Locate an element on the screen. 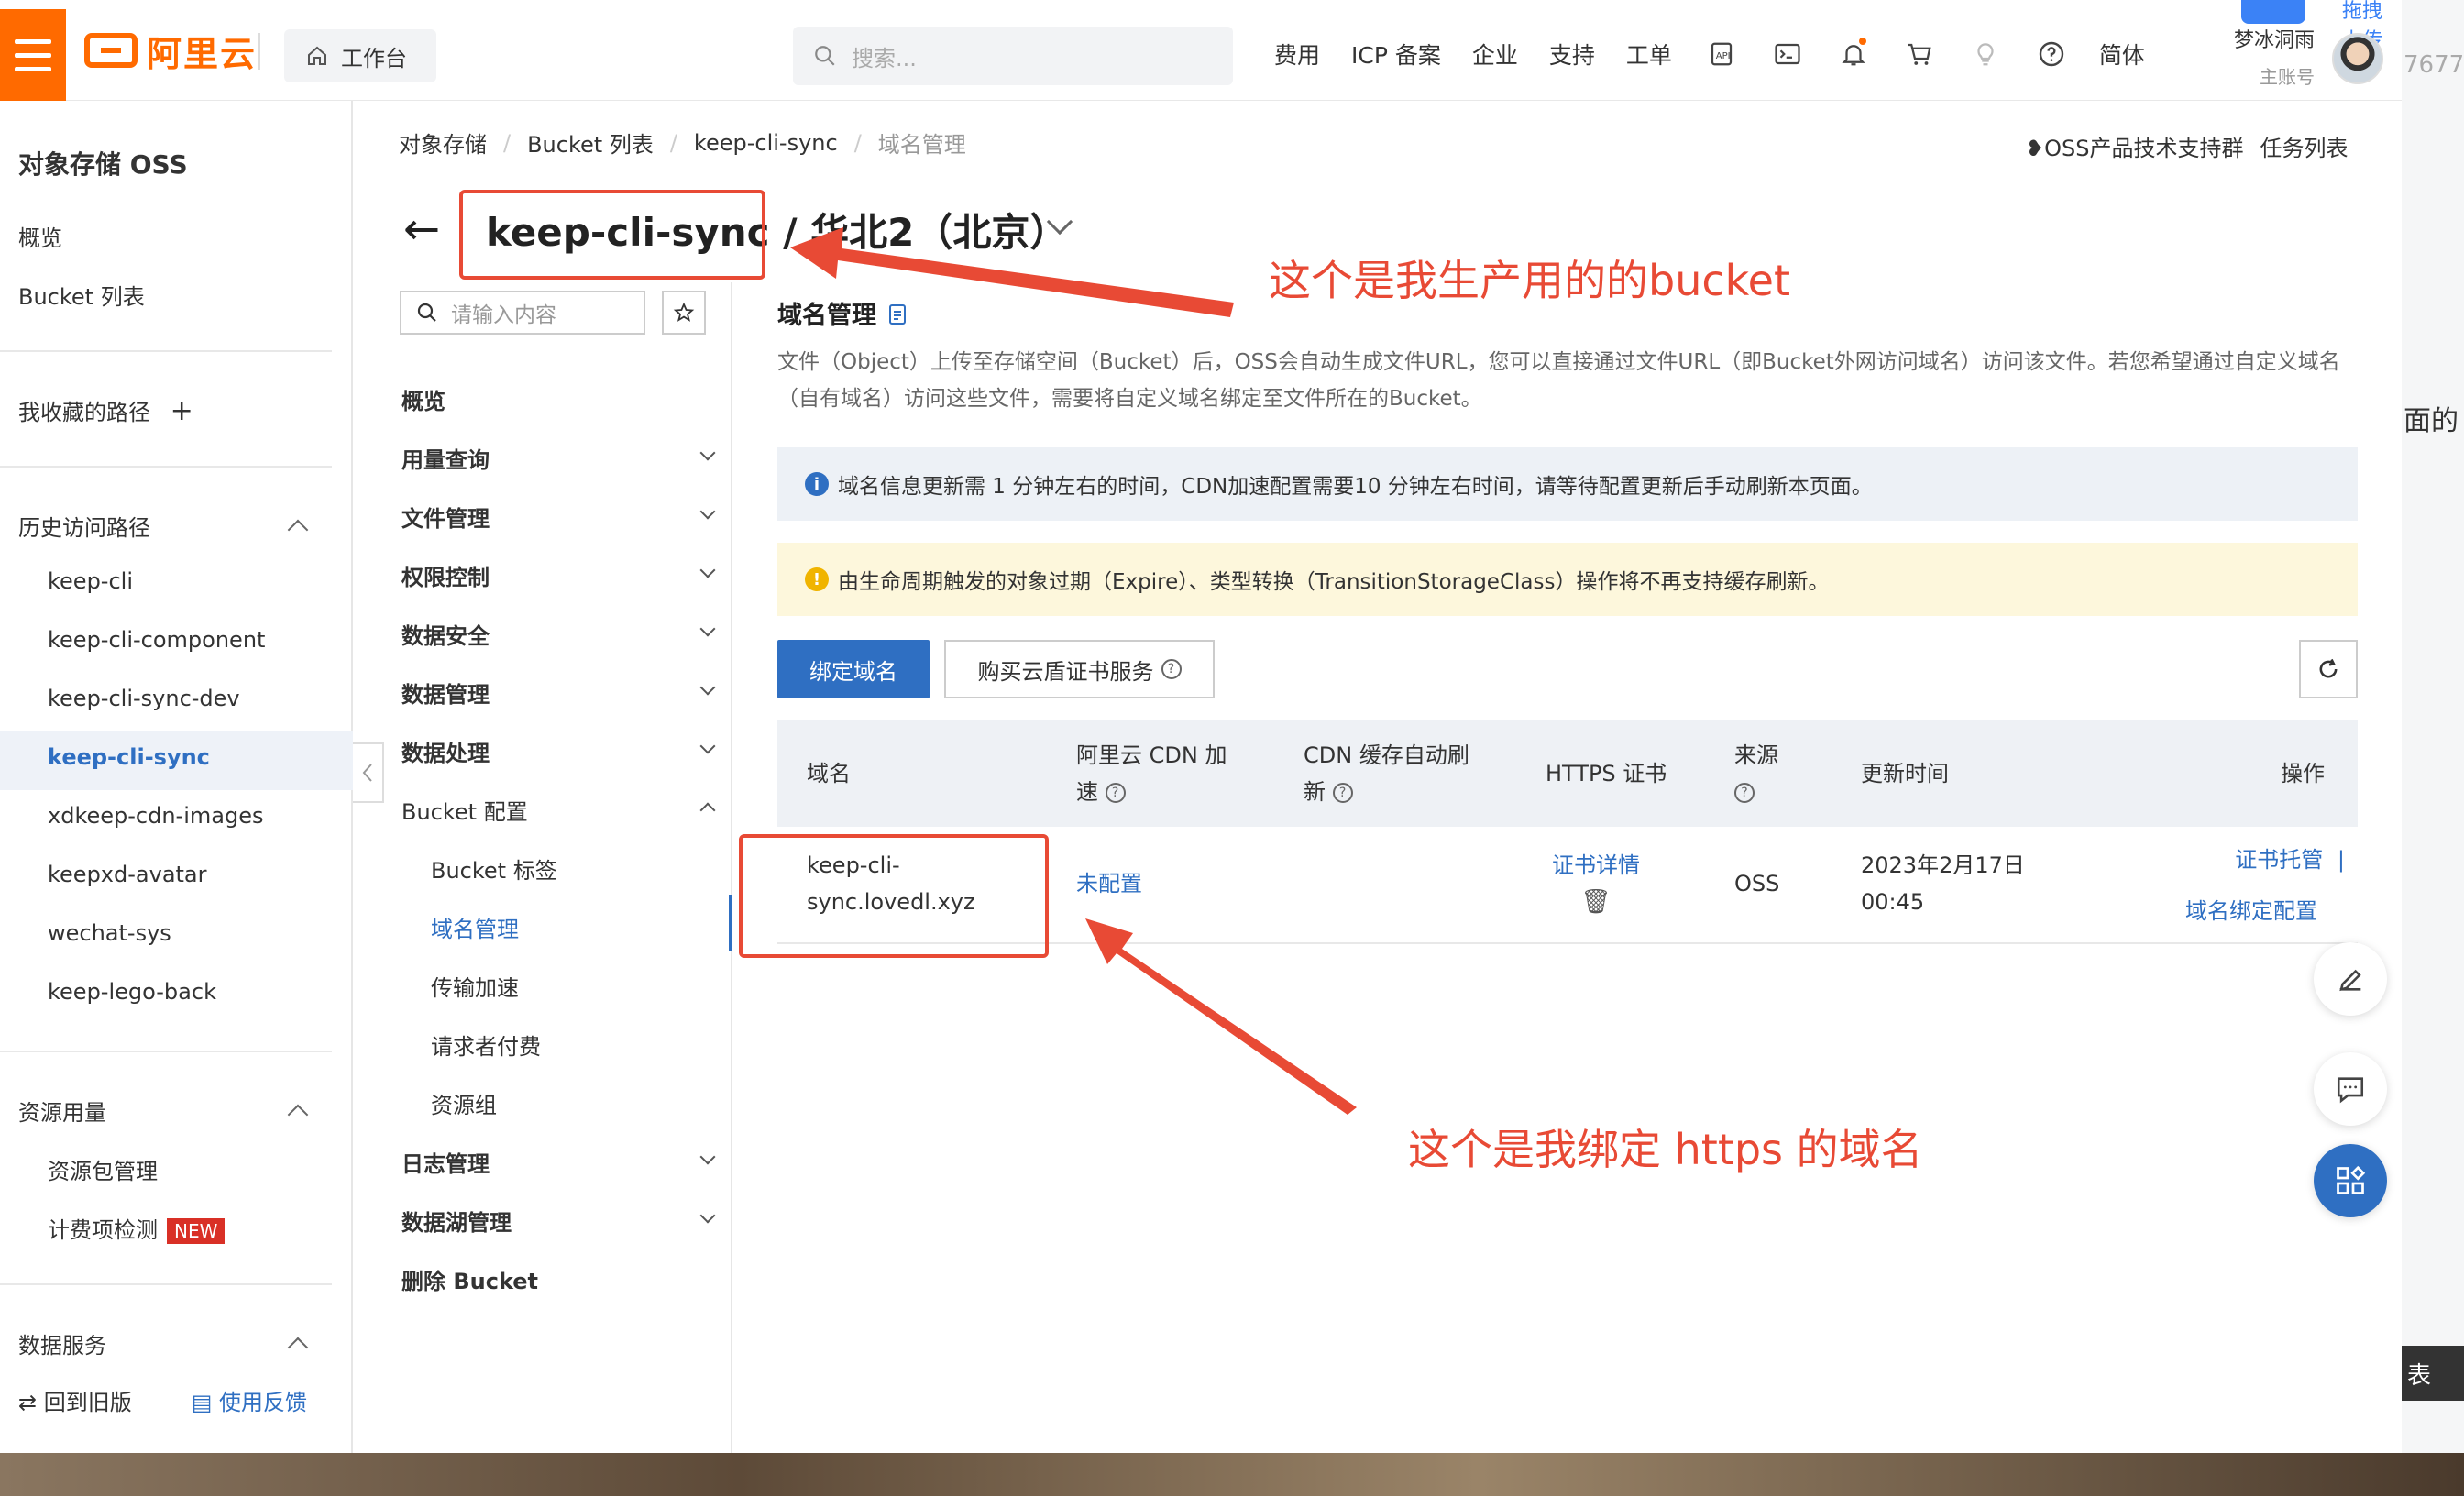  history-item-active: keep-cli-sync is located at coordinates (129, 757).